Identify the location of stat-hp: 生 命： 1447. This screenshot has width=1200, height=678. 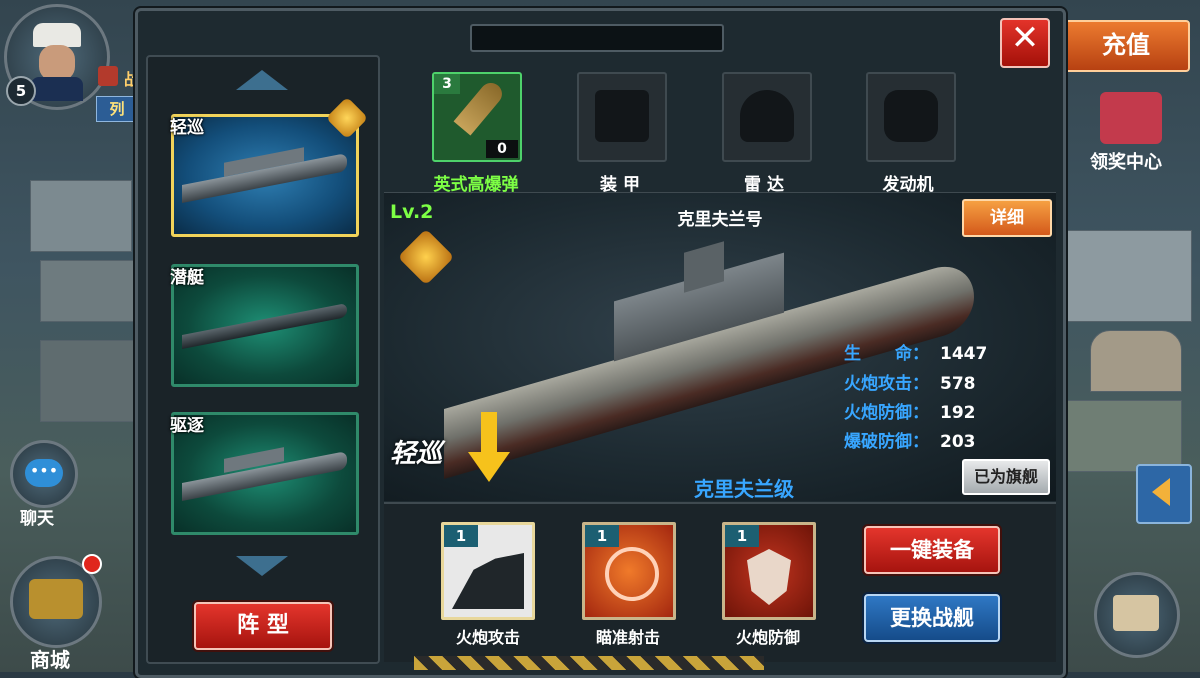
(915, 351).